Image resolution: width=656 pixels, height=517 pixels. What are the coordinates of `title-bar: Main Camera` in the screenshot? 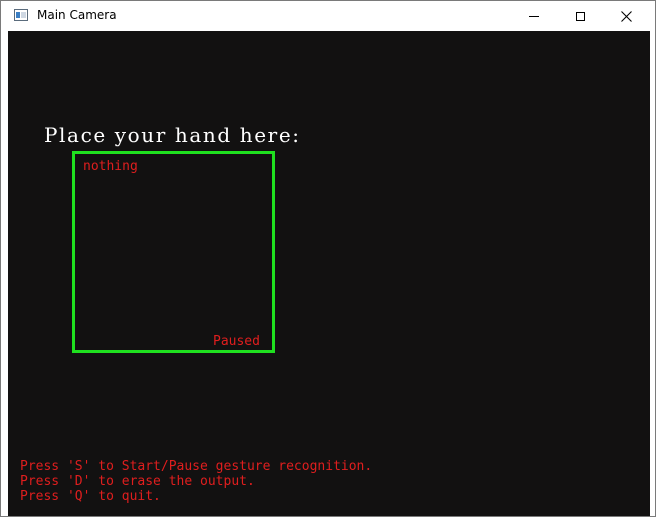 It's located at (328, 16).